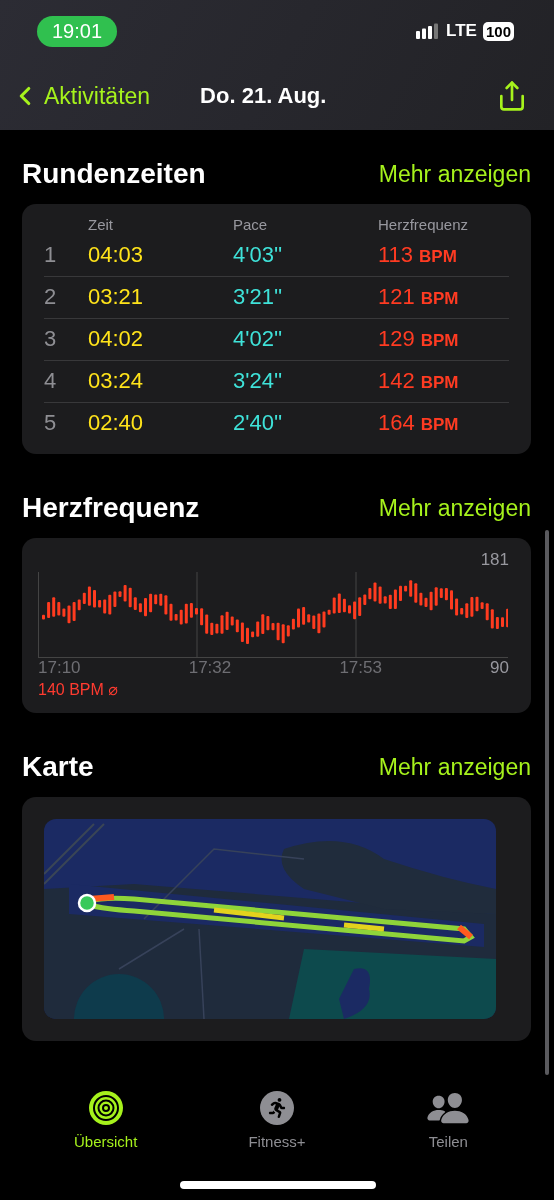 The width and height of the screenshot is (554, 1200). What do you see at coordinates (111, 508) in the screenshot?
I see `section-title: Herzfrequenz` at bounding box center [111, 508].